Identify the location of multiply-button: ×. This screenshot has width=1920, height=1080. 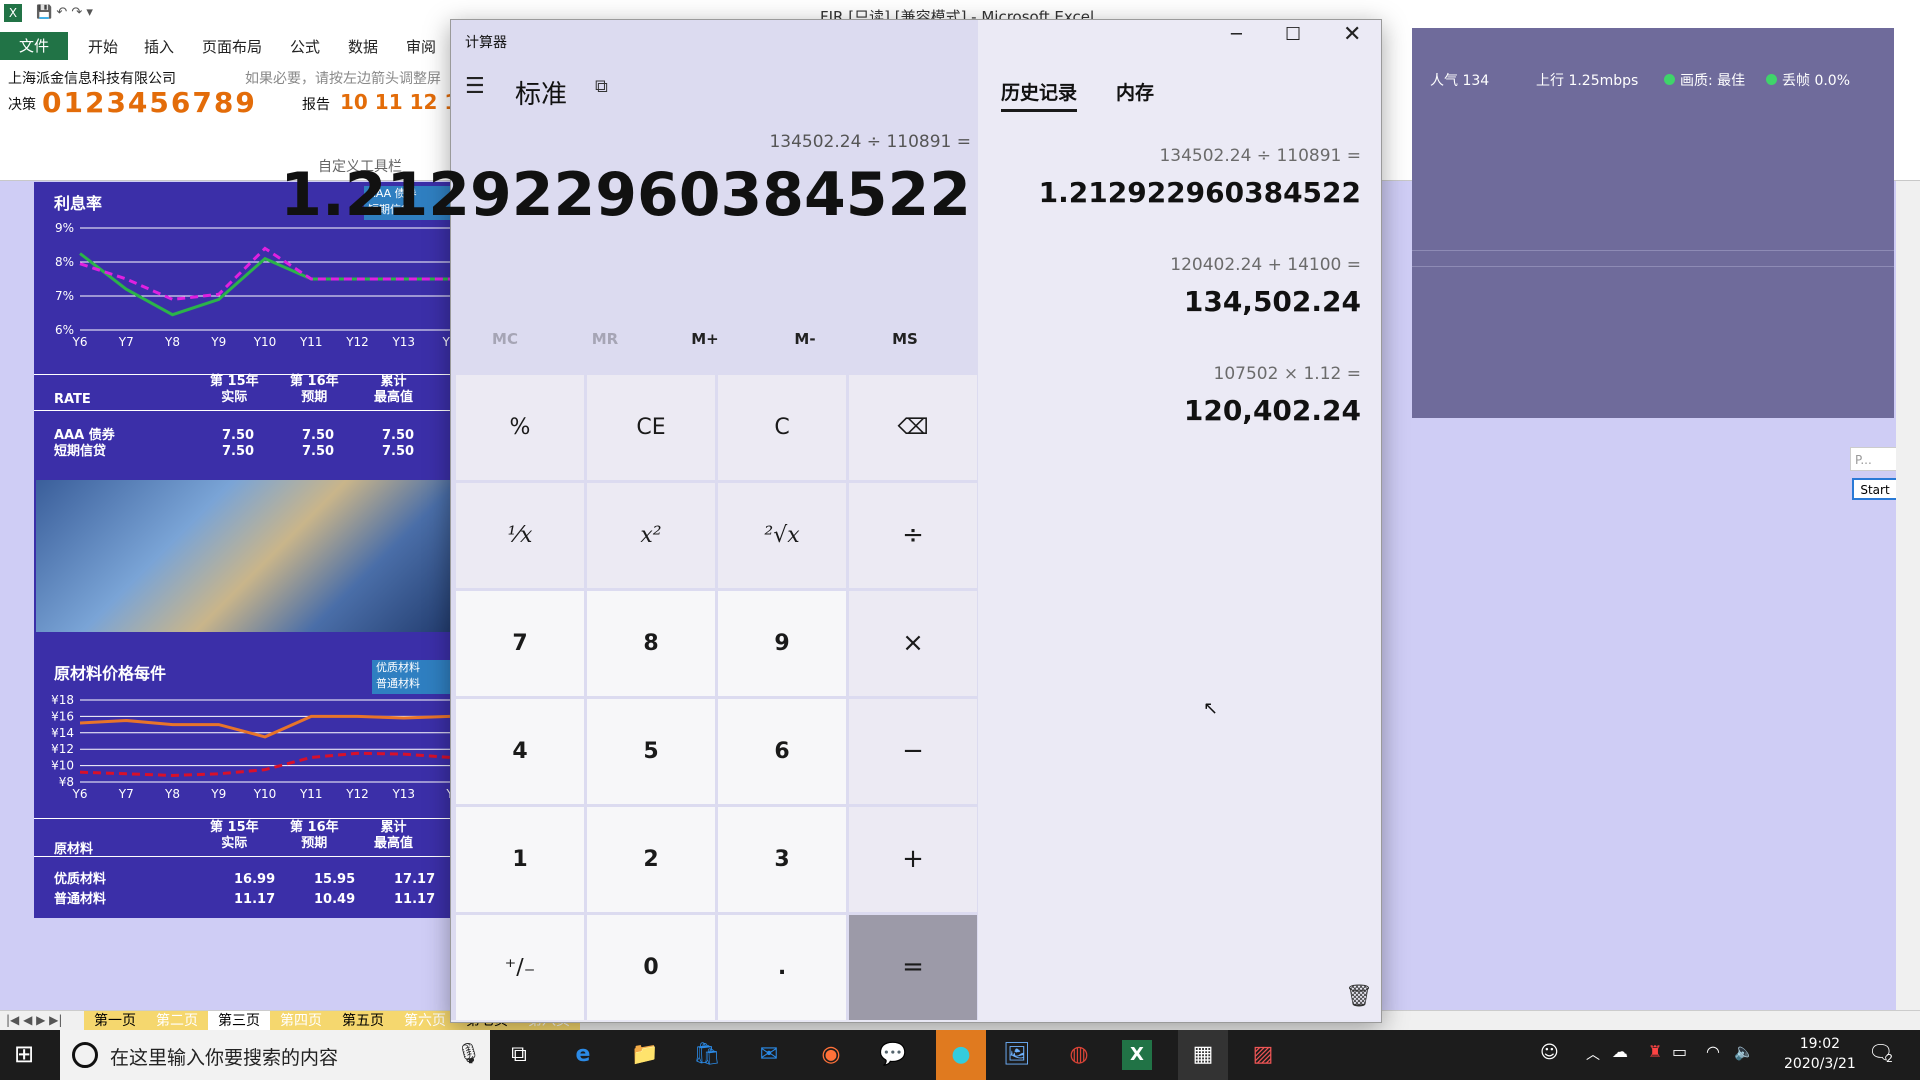
(913, 643).